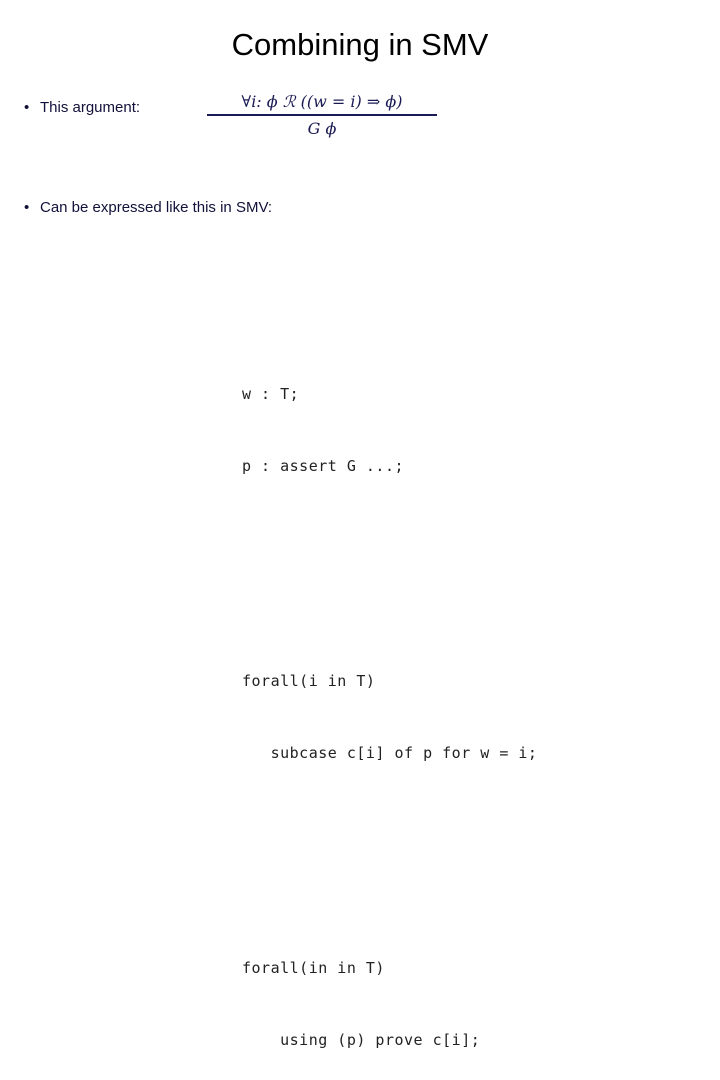  What do you see at coordinates (389, 430) in the screenshot?
I see `code-group-declarations: w : T; p : assert G ...;` at bounding box center [389, 430].